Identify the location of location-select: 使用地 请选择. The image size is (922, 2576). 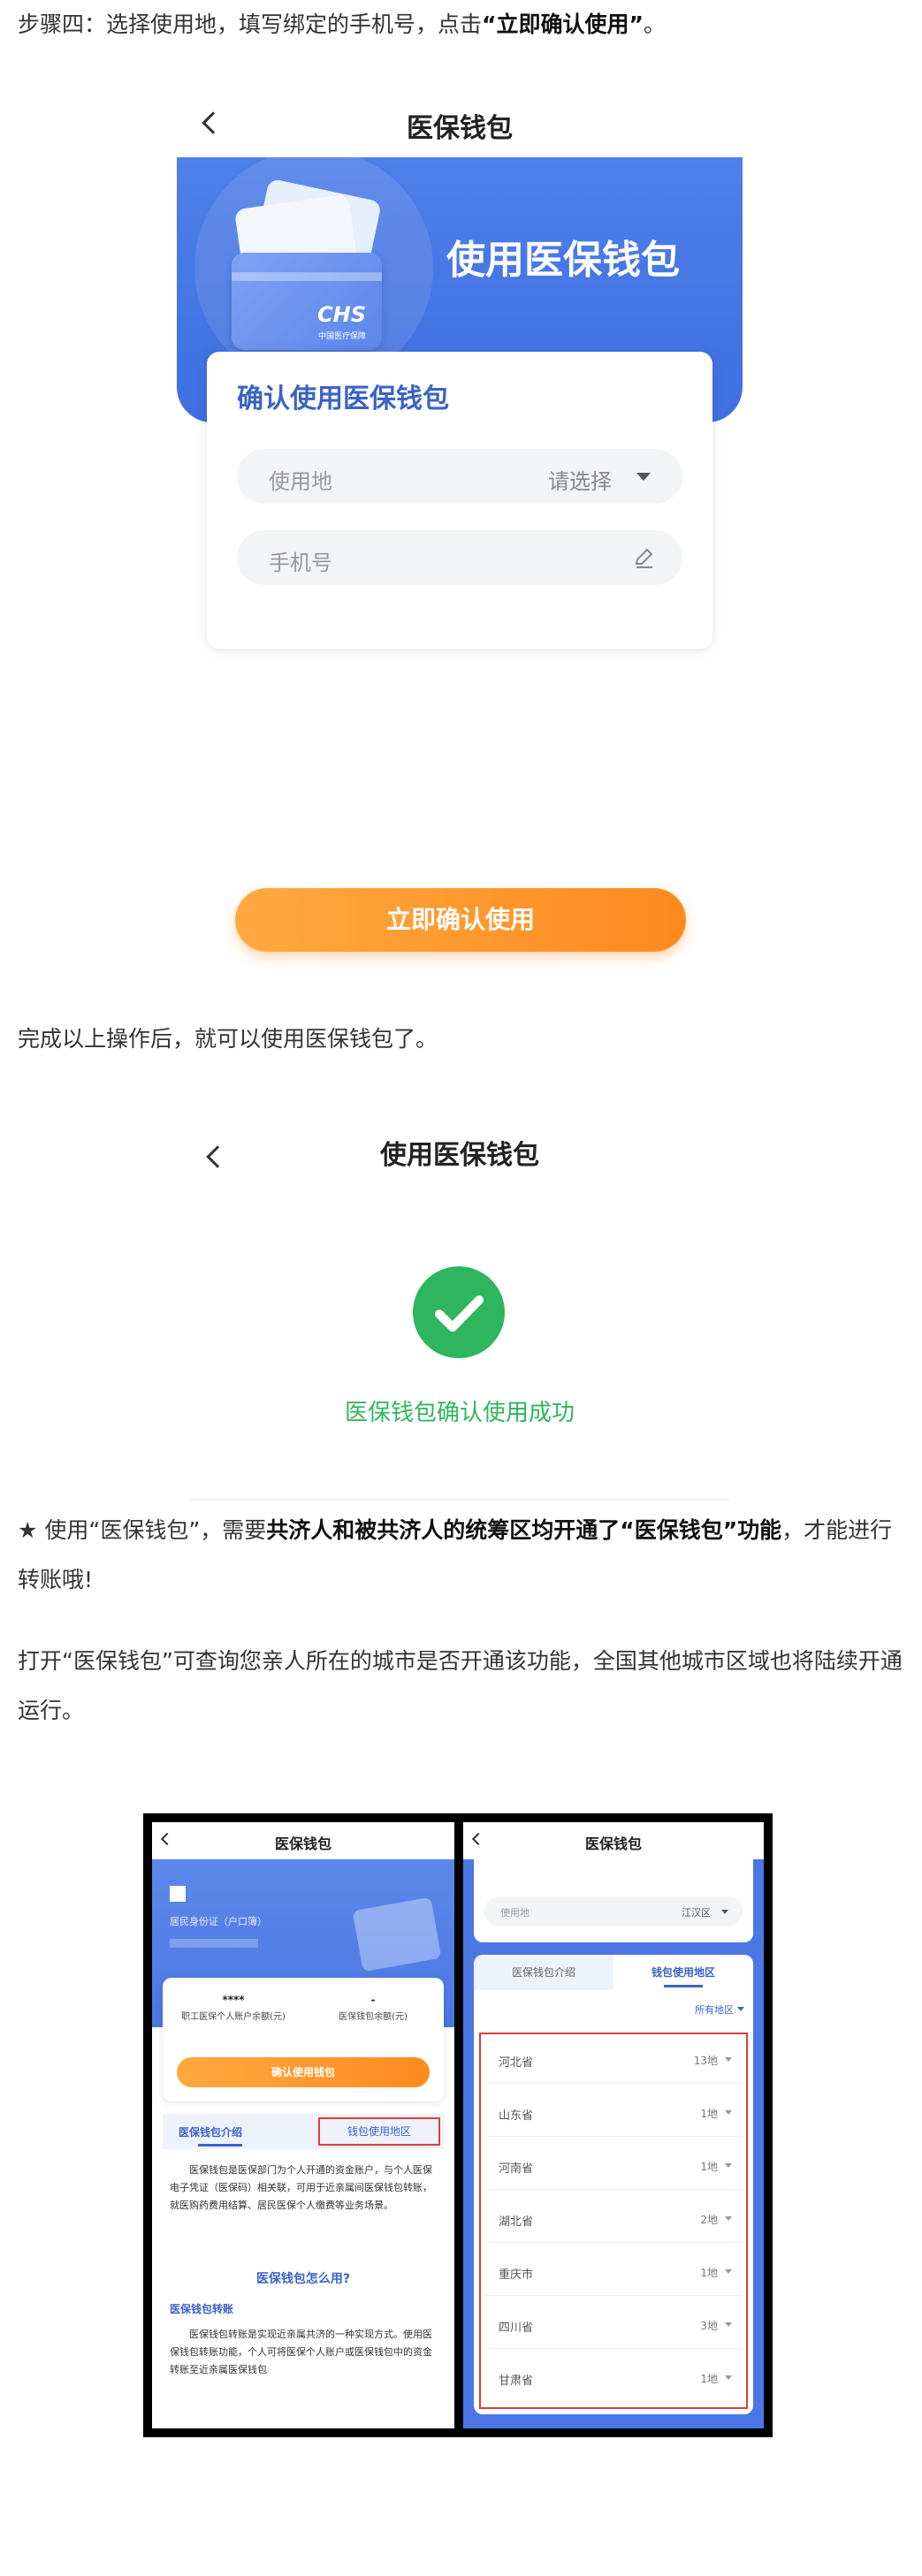
(459, 476).